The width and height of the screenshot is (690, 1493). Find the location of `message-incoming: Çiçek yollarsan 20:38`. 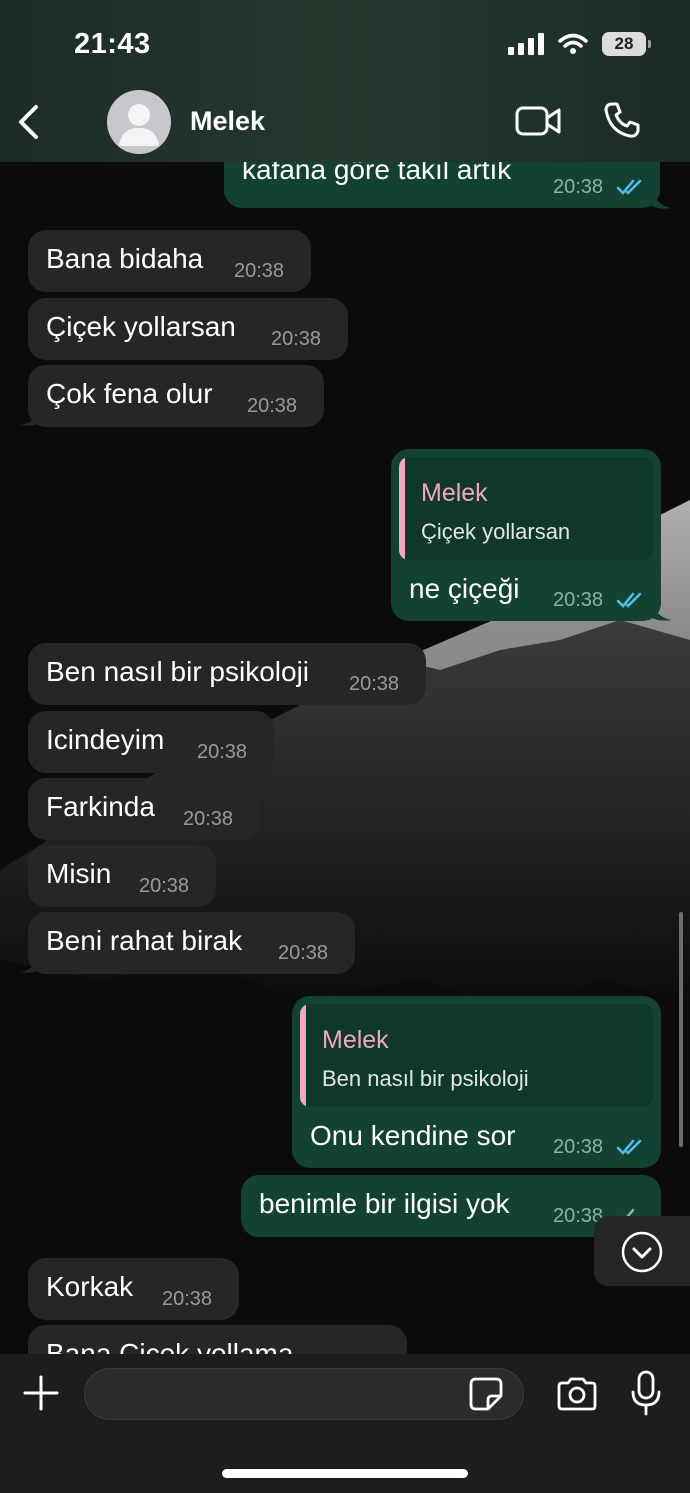

message-incoming: Çiçek yollarsan 20:38 is located at coordinates (188, 329).